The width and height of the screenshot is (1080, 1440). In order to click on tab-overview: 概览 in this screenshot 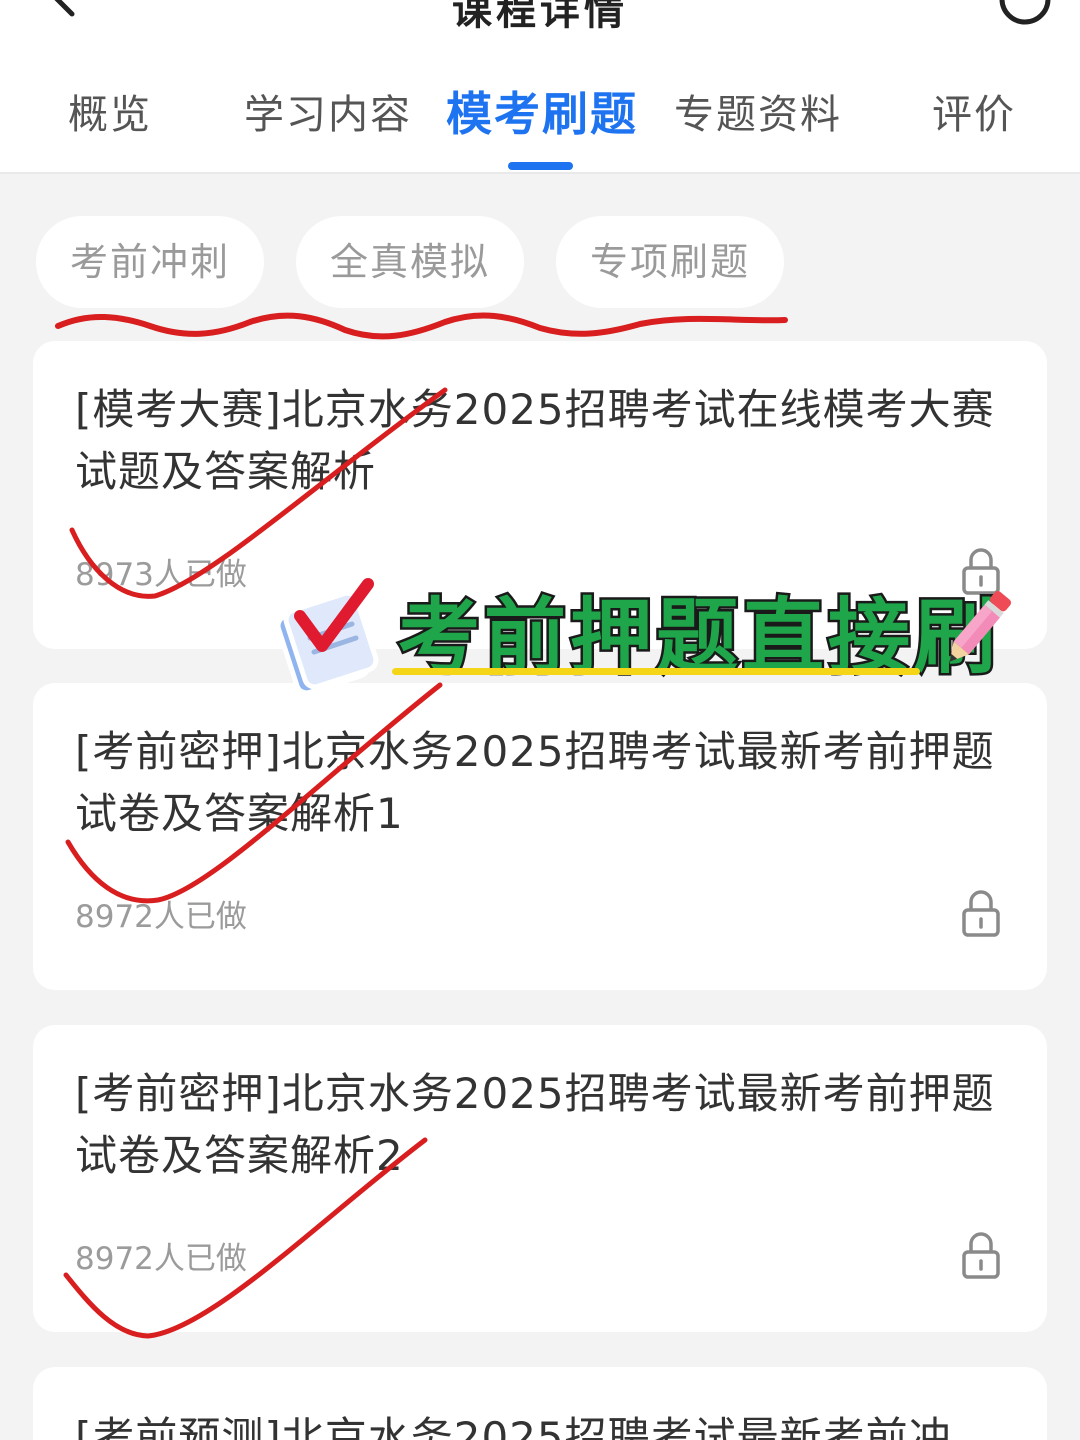, I will do `click(110, 111)`.